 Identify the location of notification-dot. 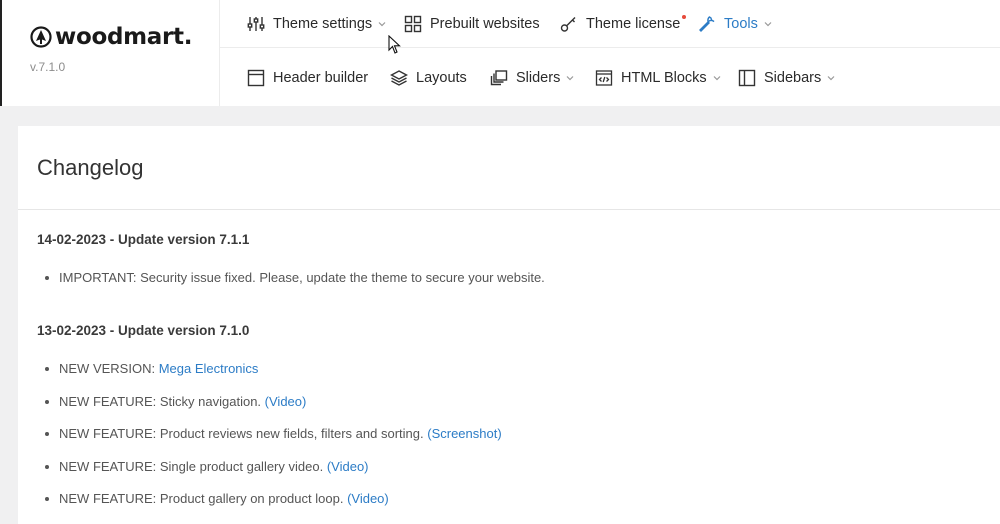
(684, 16).